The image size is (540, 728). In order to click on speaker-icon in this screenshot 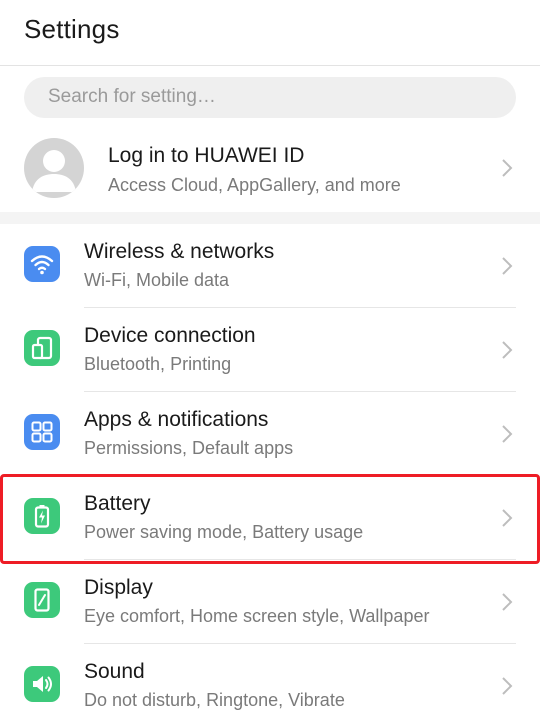, I will do `click(42, 684)`.